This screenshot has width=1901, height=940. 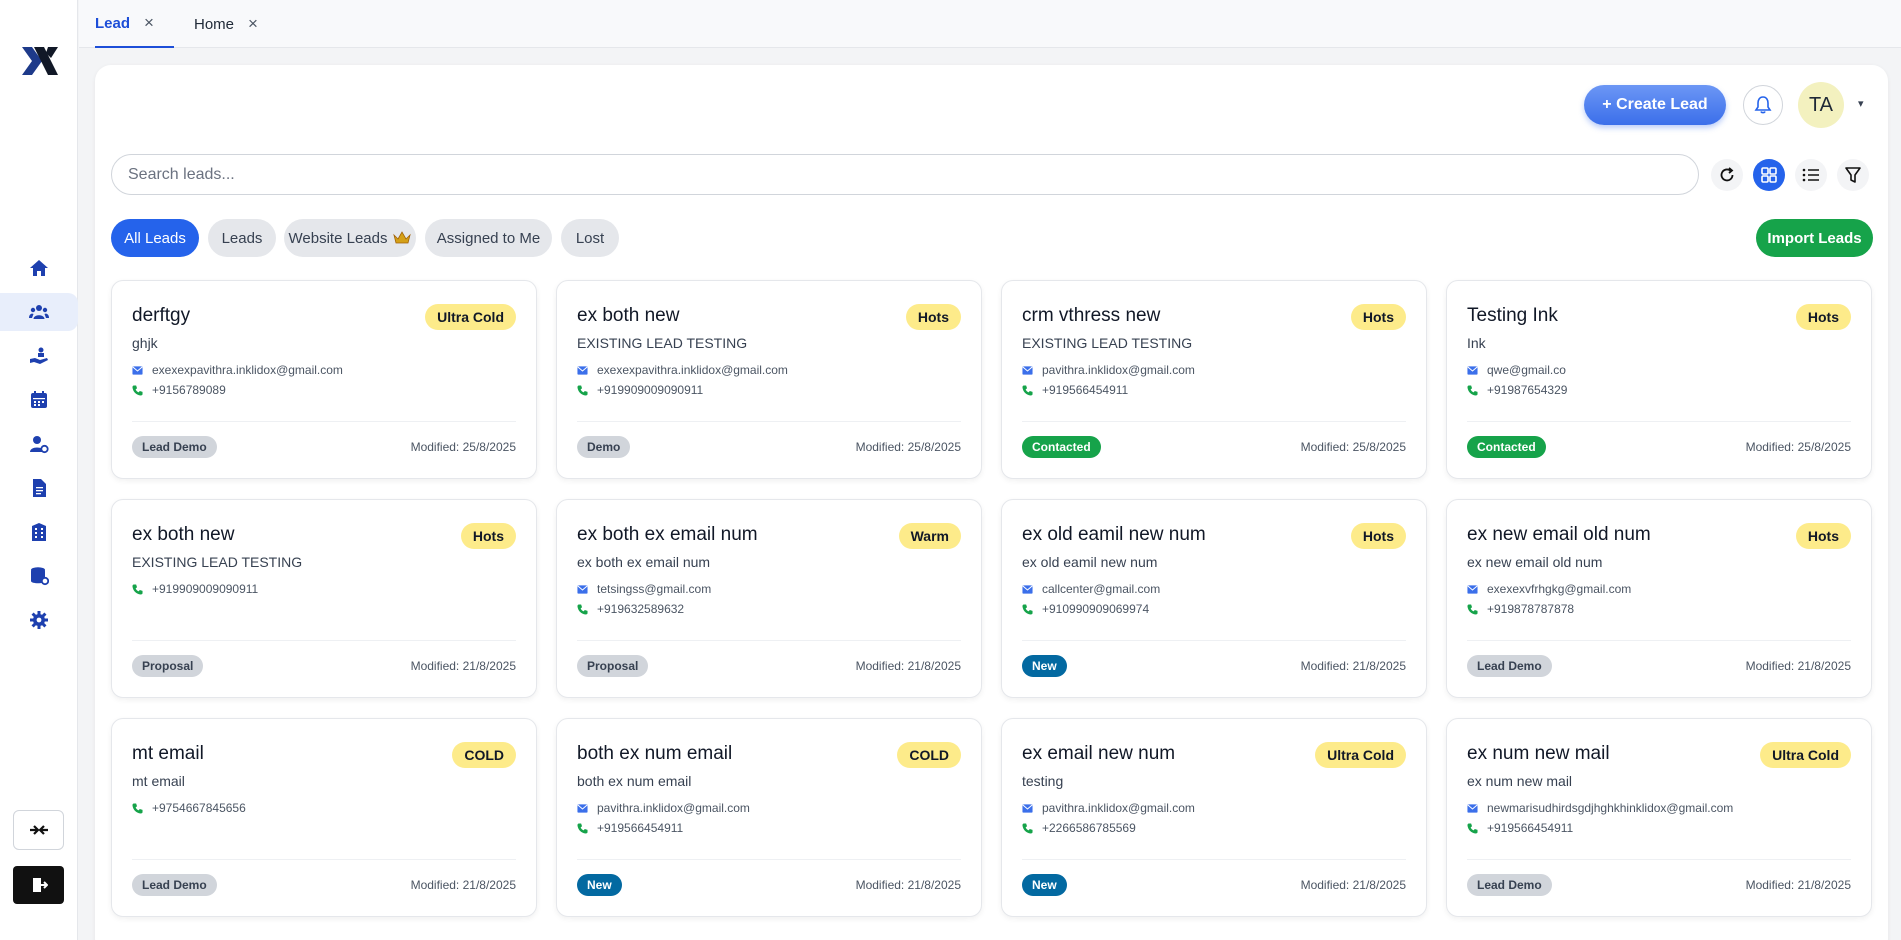 I want to click on sidebar-item-user-gear, so click(x=39, y=444).